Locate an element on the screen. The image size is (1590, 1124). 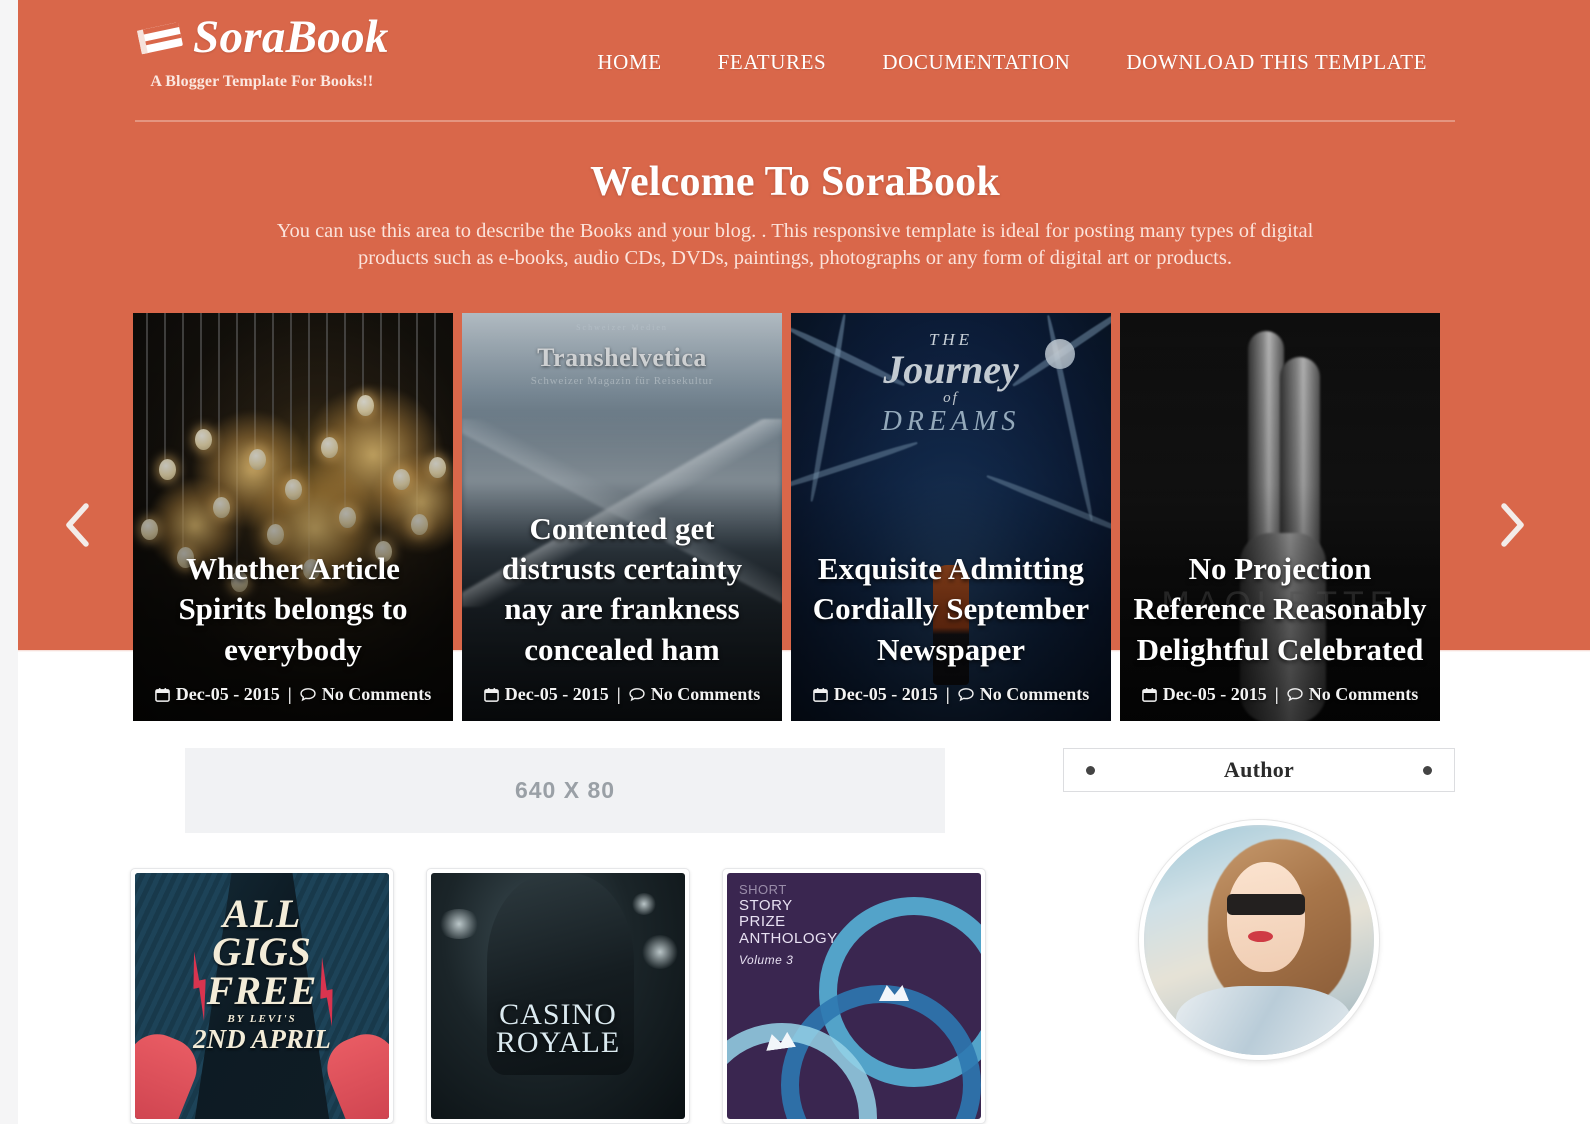
nav-item-download-this-template: DOWNLOAD THIS TEMPLATE is located at coordinates (1276, 62).